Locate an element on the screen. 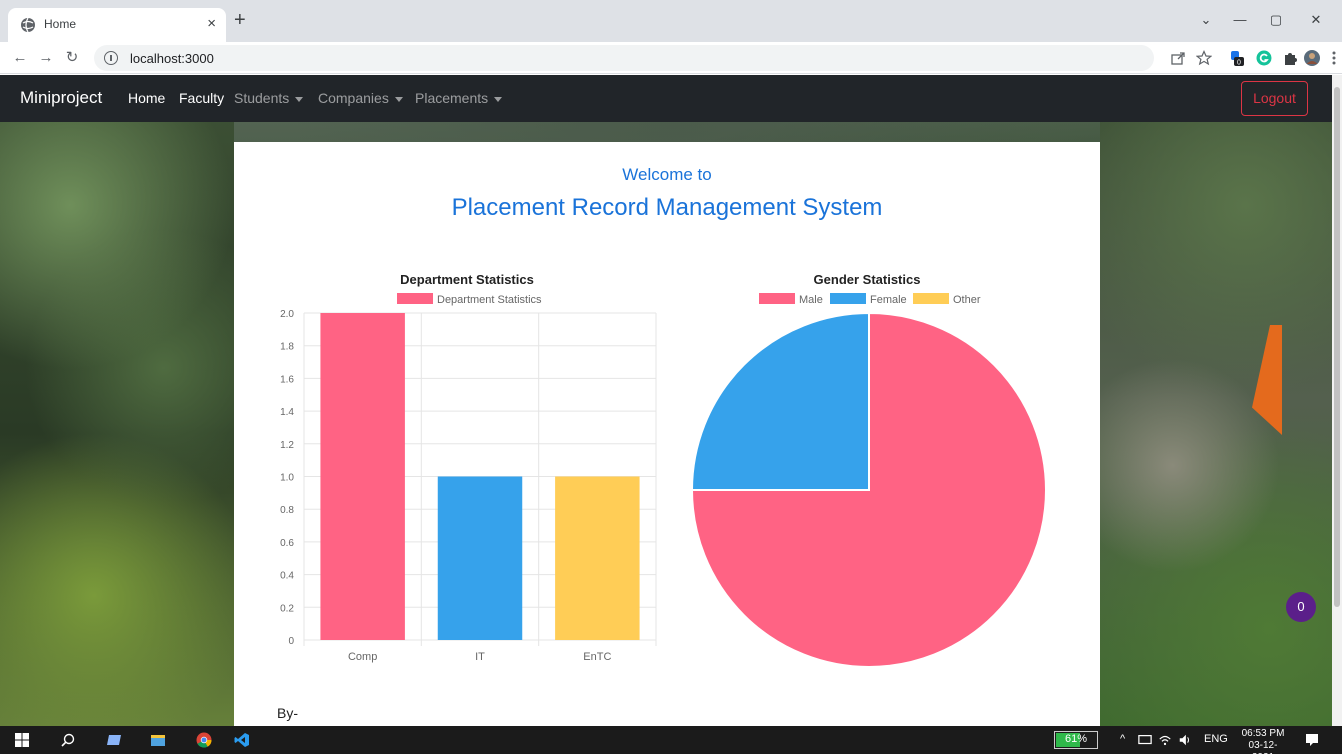 The height and width of the screenshot is (754, 1342). tab-search-icon: ⌄ is located at coordinates (1206, 20).